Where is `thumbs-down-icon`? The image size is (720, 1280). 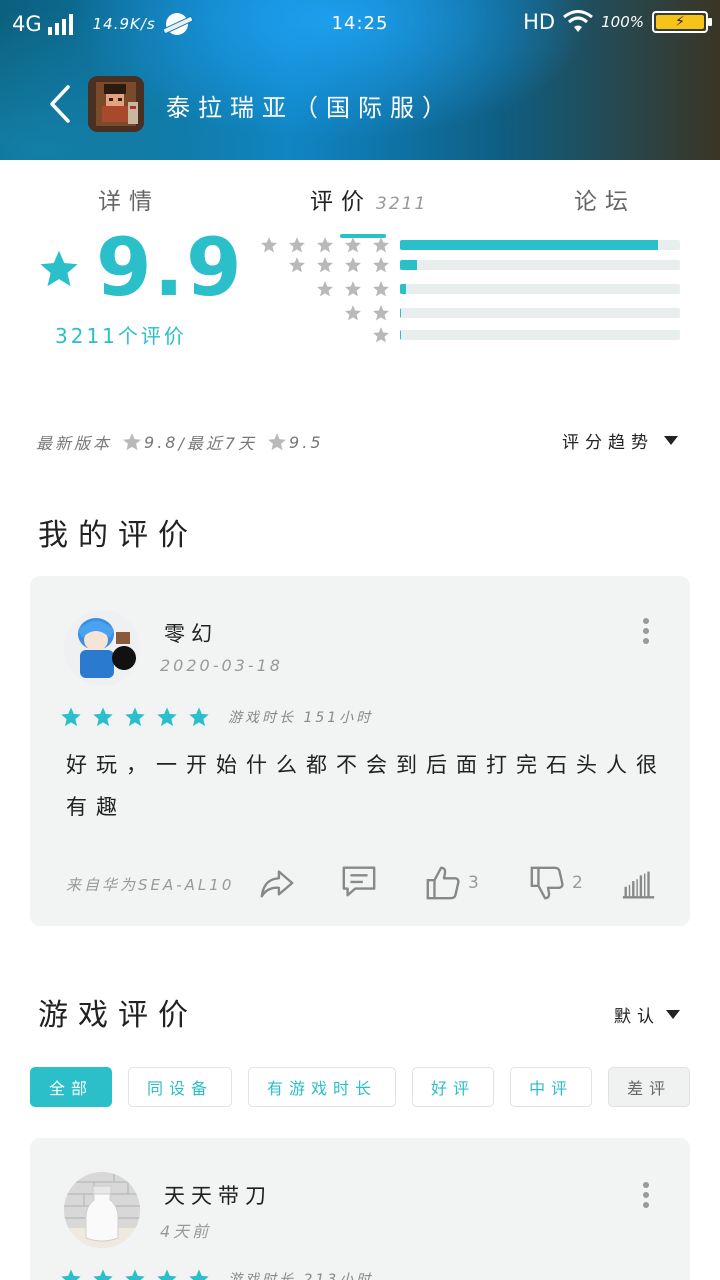 thumbs-down-icon is located at coordinates (547, 883).